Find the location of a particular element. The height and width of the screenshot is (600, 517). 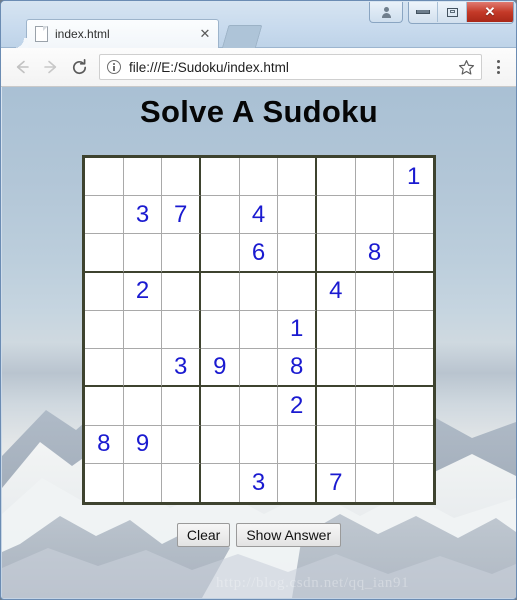

sudoku-cell-r7c5 is located at coordinates (259, 406).